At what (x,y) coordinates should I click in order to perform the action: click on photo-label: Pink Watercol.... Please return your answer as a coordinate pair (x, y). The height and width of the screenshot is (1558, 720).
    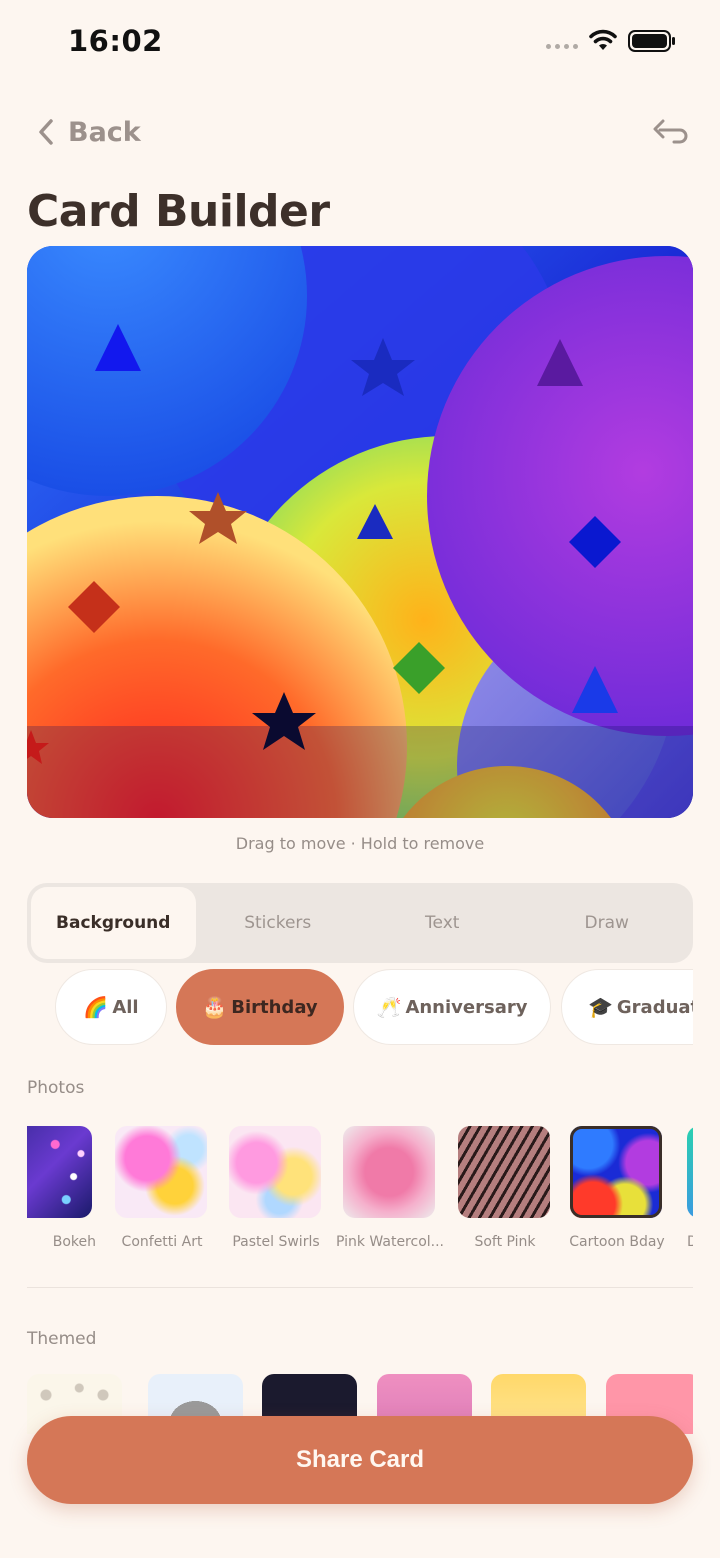
    Looking at the image, I should click on (390, 1242).